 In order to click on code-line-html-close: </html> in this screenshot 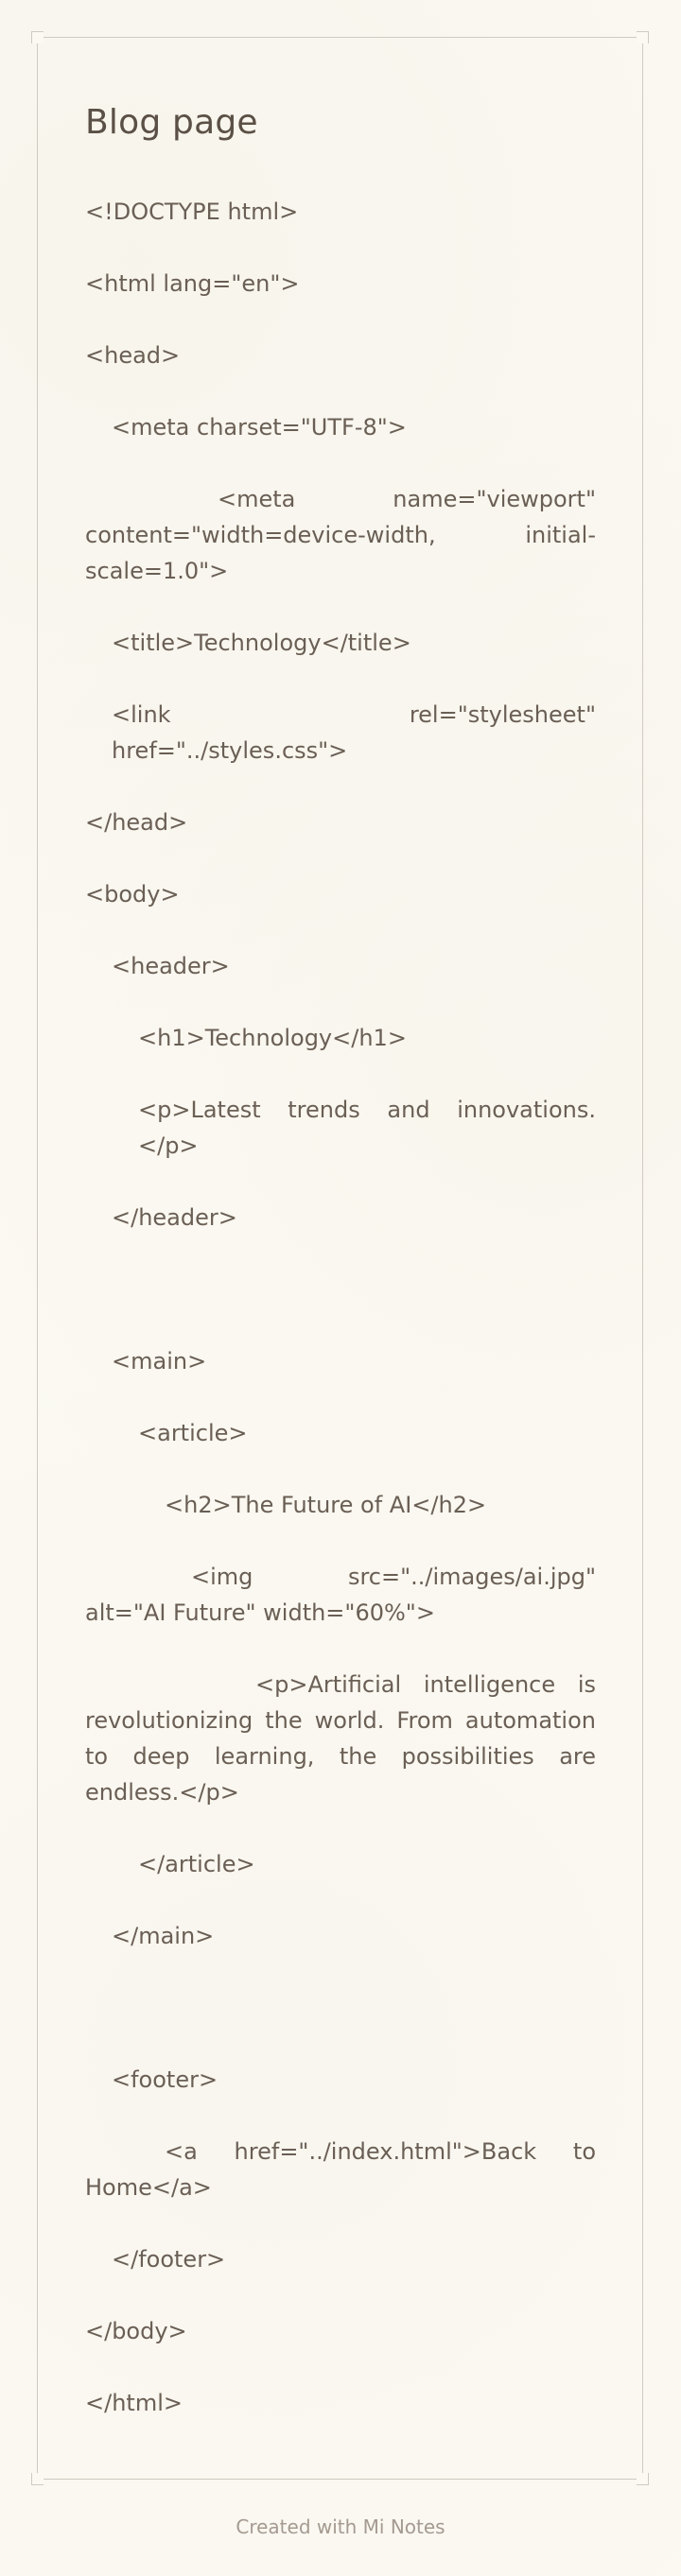, I will do `click(134, 2403)`.